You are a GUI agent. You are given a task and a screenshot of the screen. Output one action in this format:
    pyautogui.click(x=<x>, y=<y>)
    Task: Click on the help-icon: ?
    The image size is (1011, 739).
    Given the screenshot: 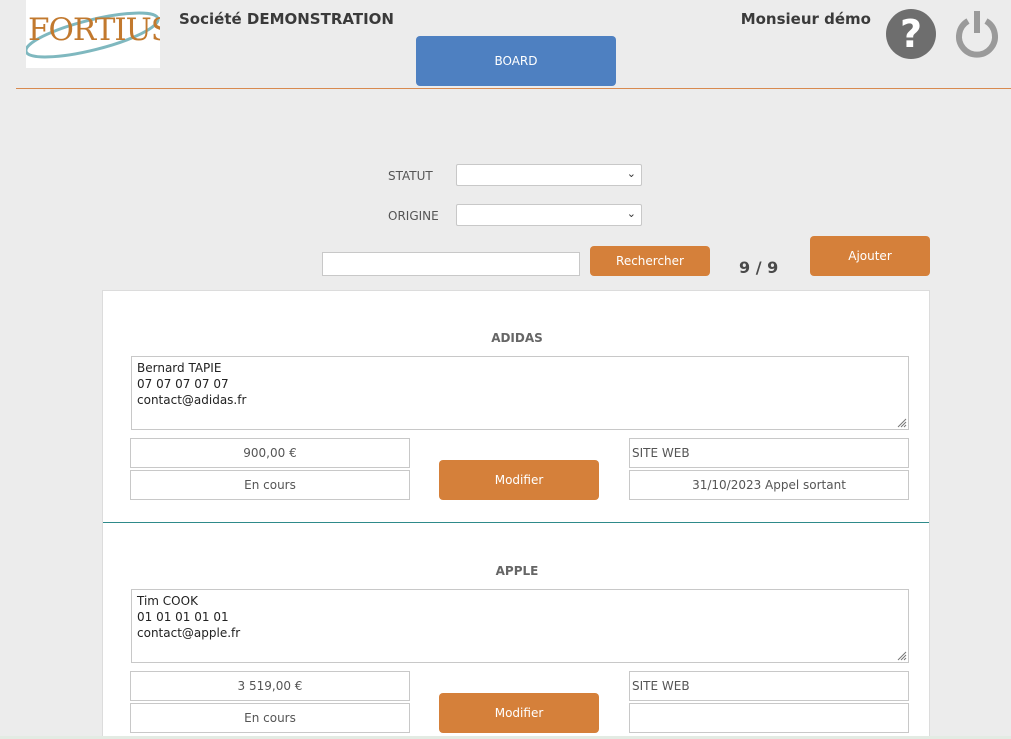 What is the action you would take?
    pyautogui.click(x=911, y=34)
    